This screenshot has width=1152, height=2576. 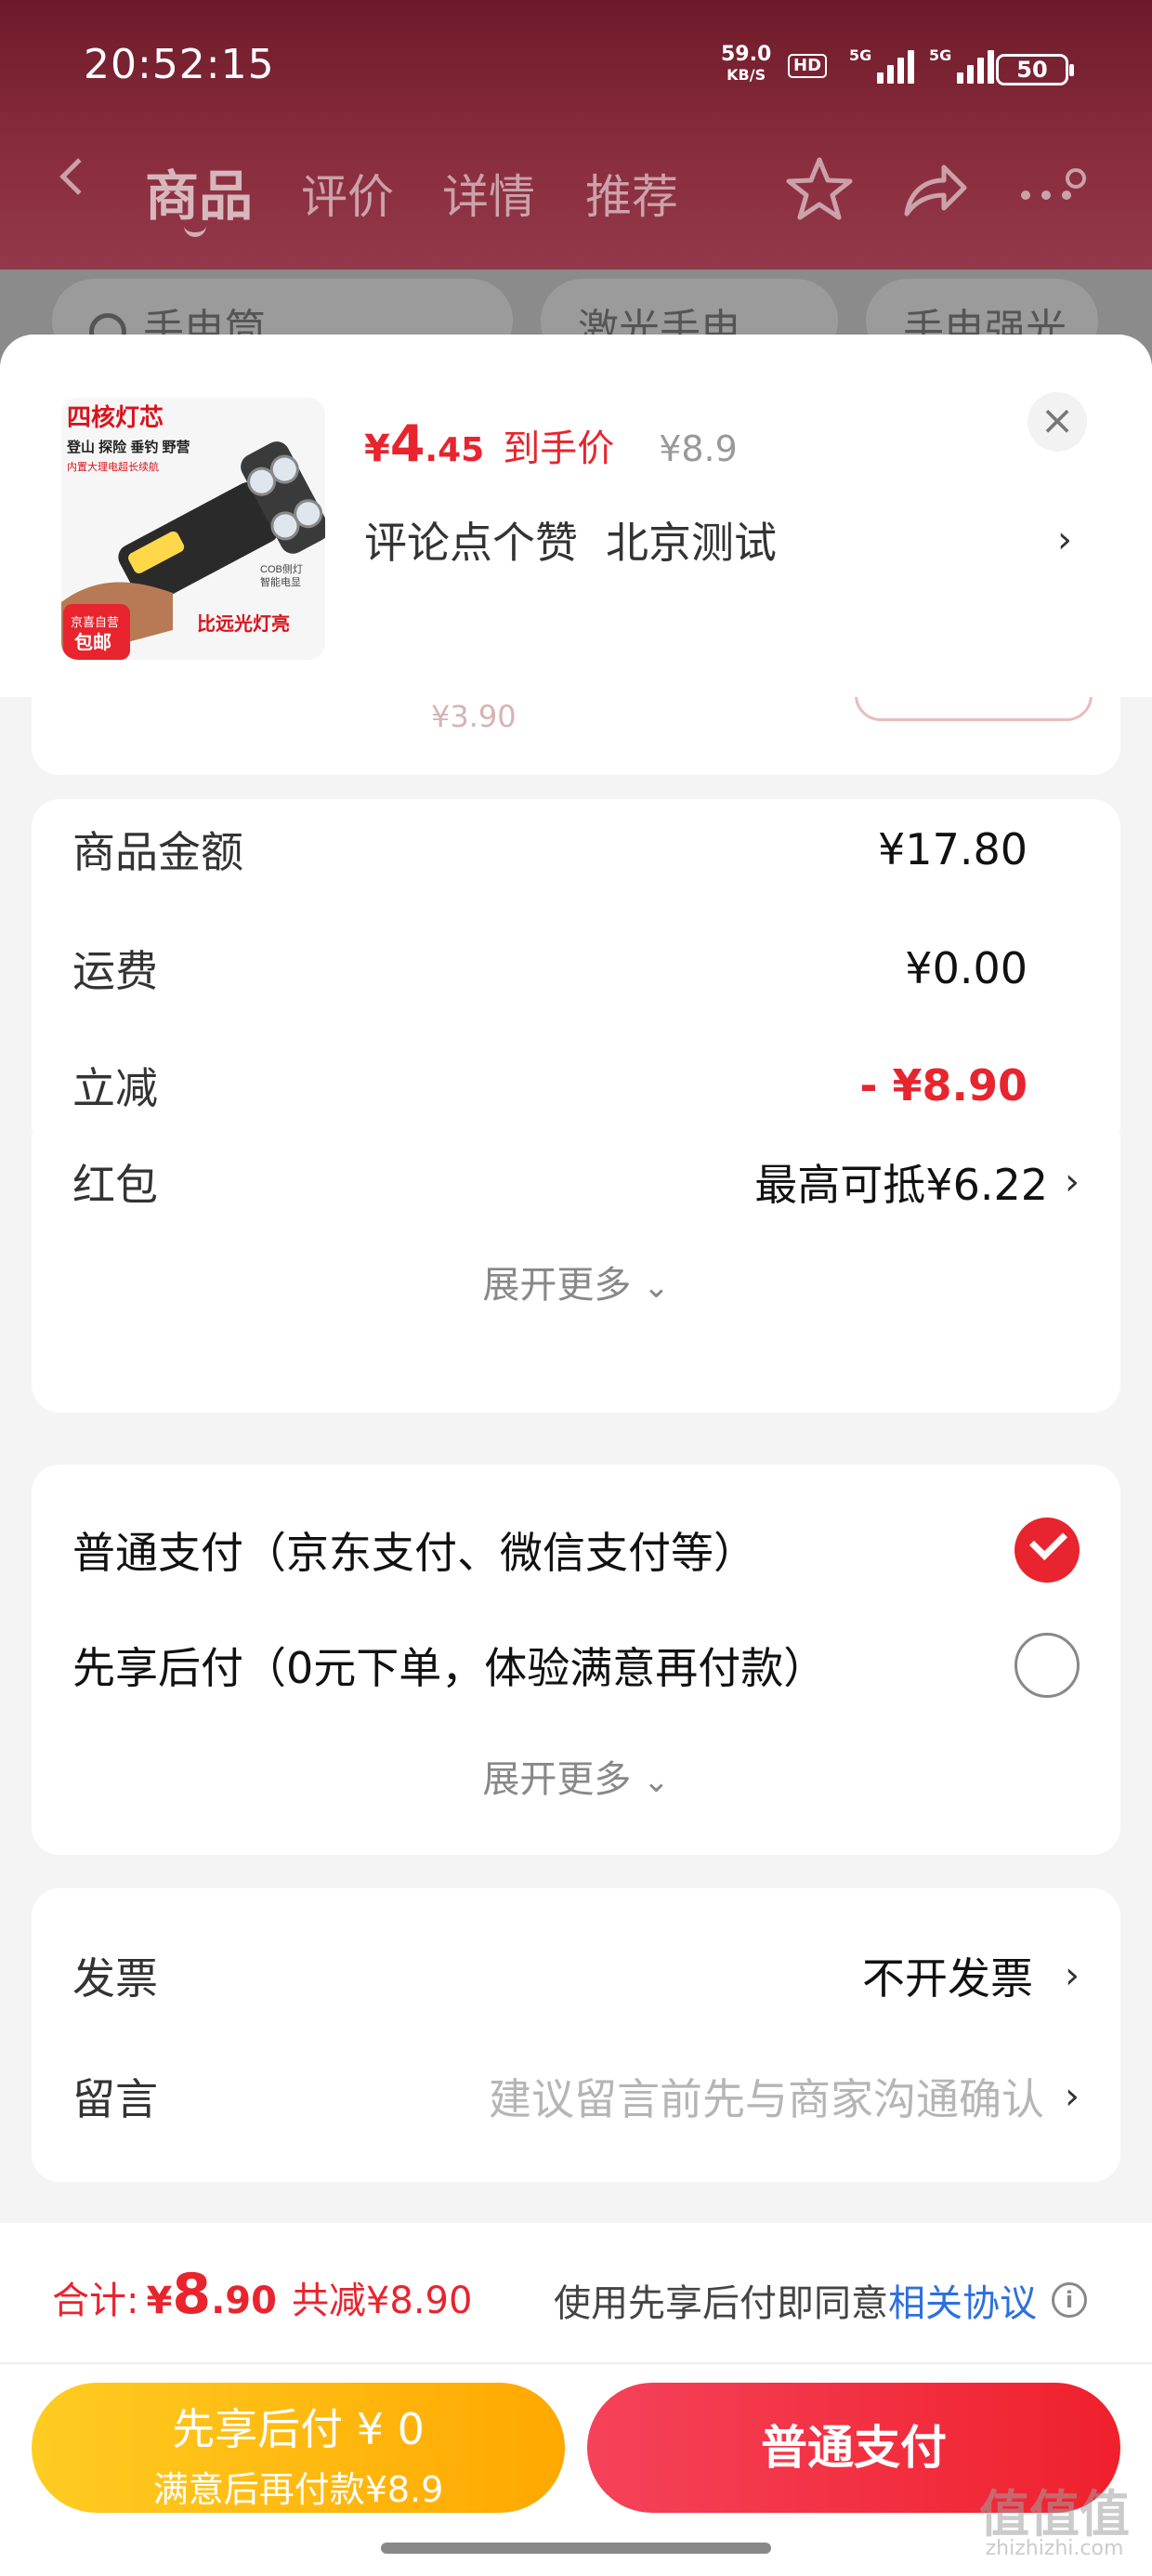 What do you see at coordinates (1057, 422) in the screenshot?
I see `close-button: ×` at bounding box center [1057, 422].